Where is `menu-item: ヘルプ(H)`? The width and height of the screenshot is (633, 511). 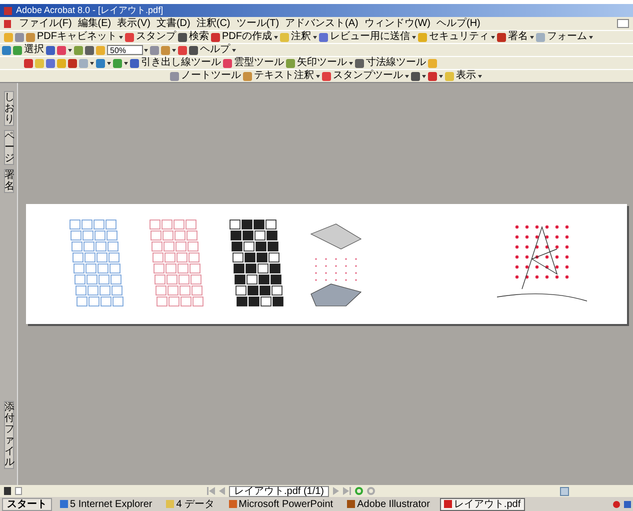 menu-item: ヘルプ(H) is located at coordinates (458, 23).